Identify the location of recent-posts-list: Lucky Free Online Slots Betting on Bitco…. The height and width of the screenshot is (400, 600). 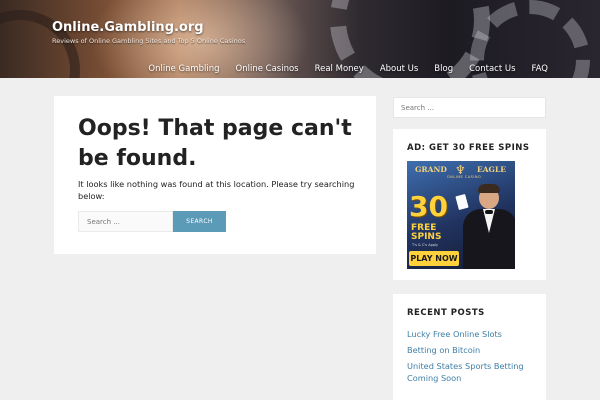
(472, 358).